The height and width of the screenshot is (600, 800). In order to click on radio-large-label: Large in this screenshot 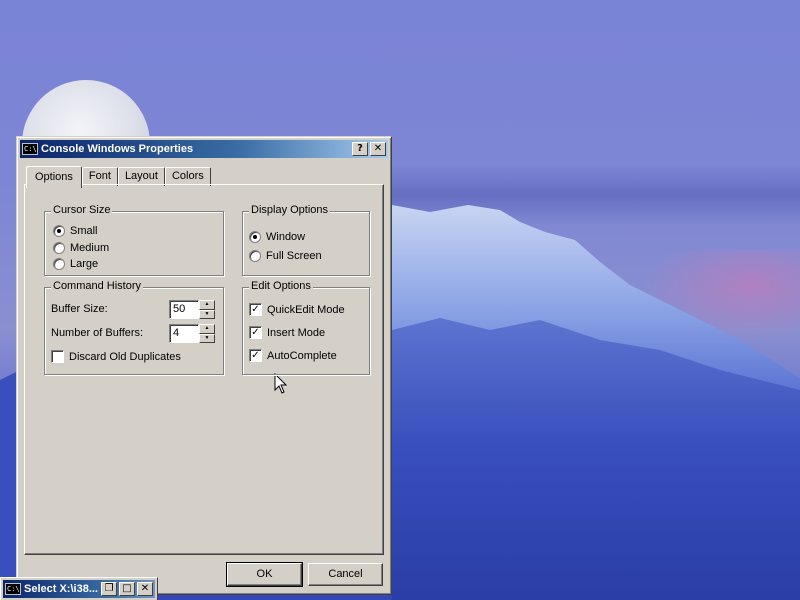, I will do `click(84, 264)`.